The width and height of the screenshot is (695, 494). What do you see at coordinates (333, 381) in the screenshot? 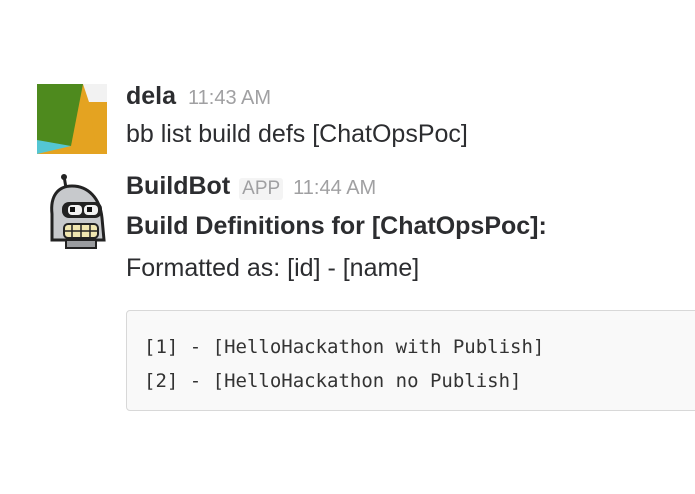
I see `code-line: [2] - [HelloHackathon no Publish]` at bounding box center [333, 381].